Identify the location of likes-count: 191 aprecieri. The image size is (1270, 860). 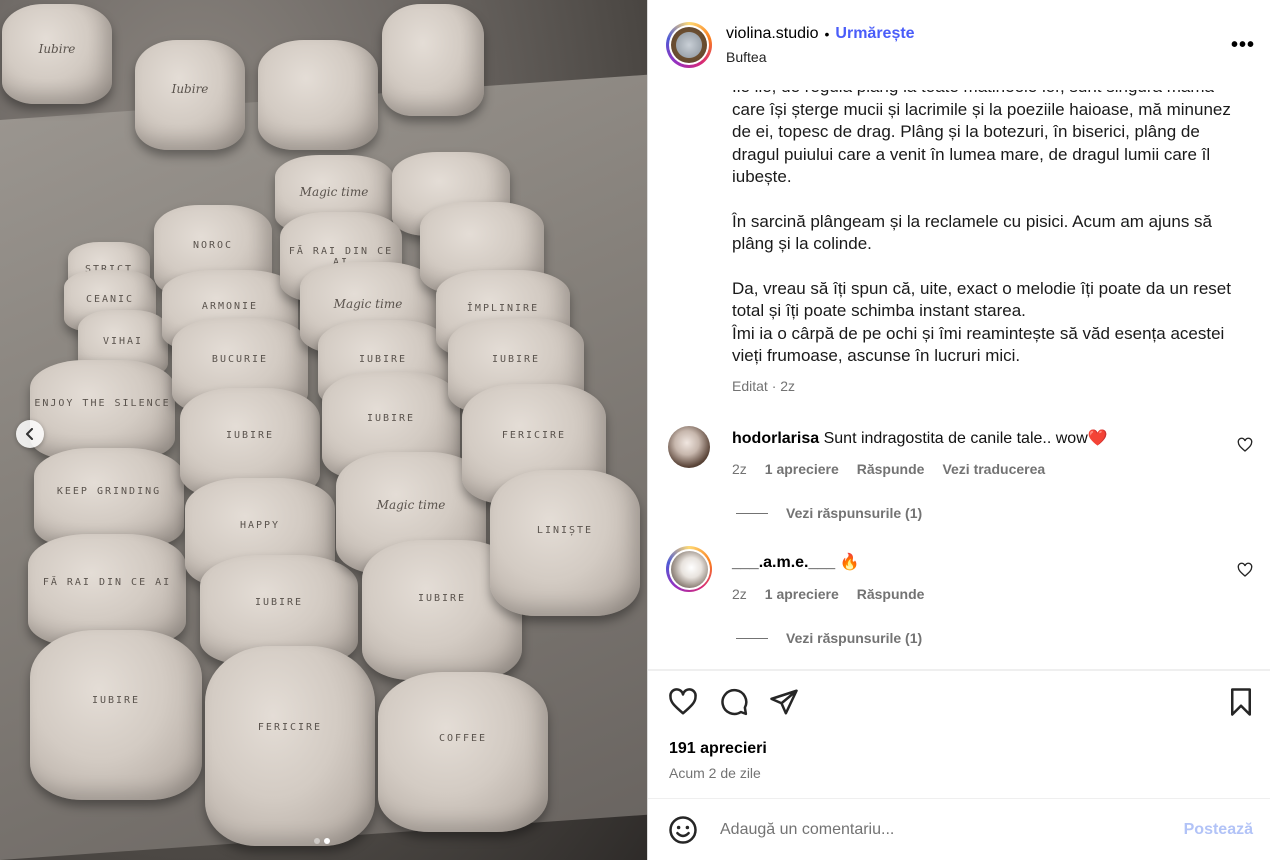
(718, 749).